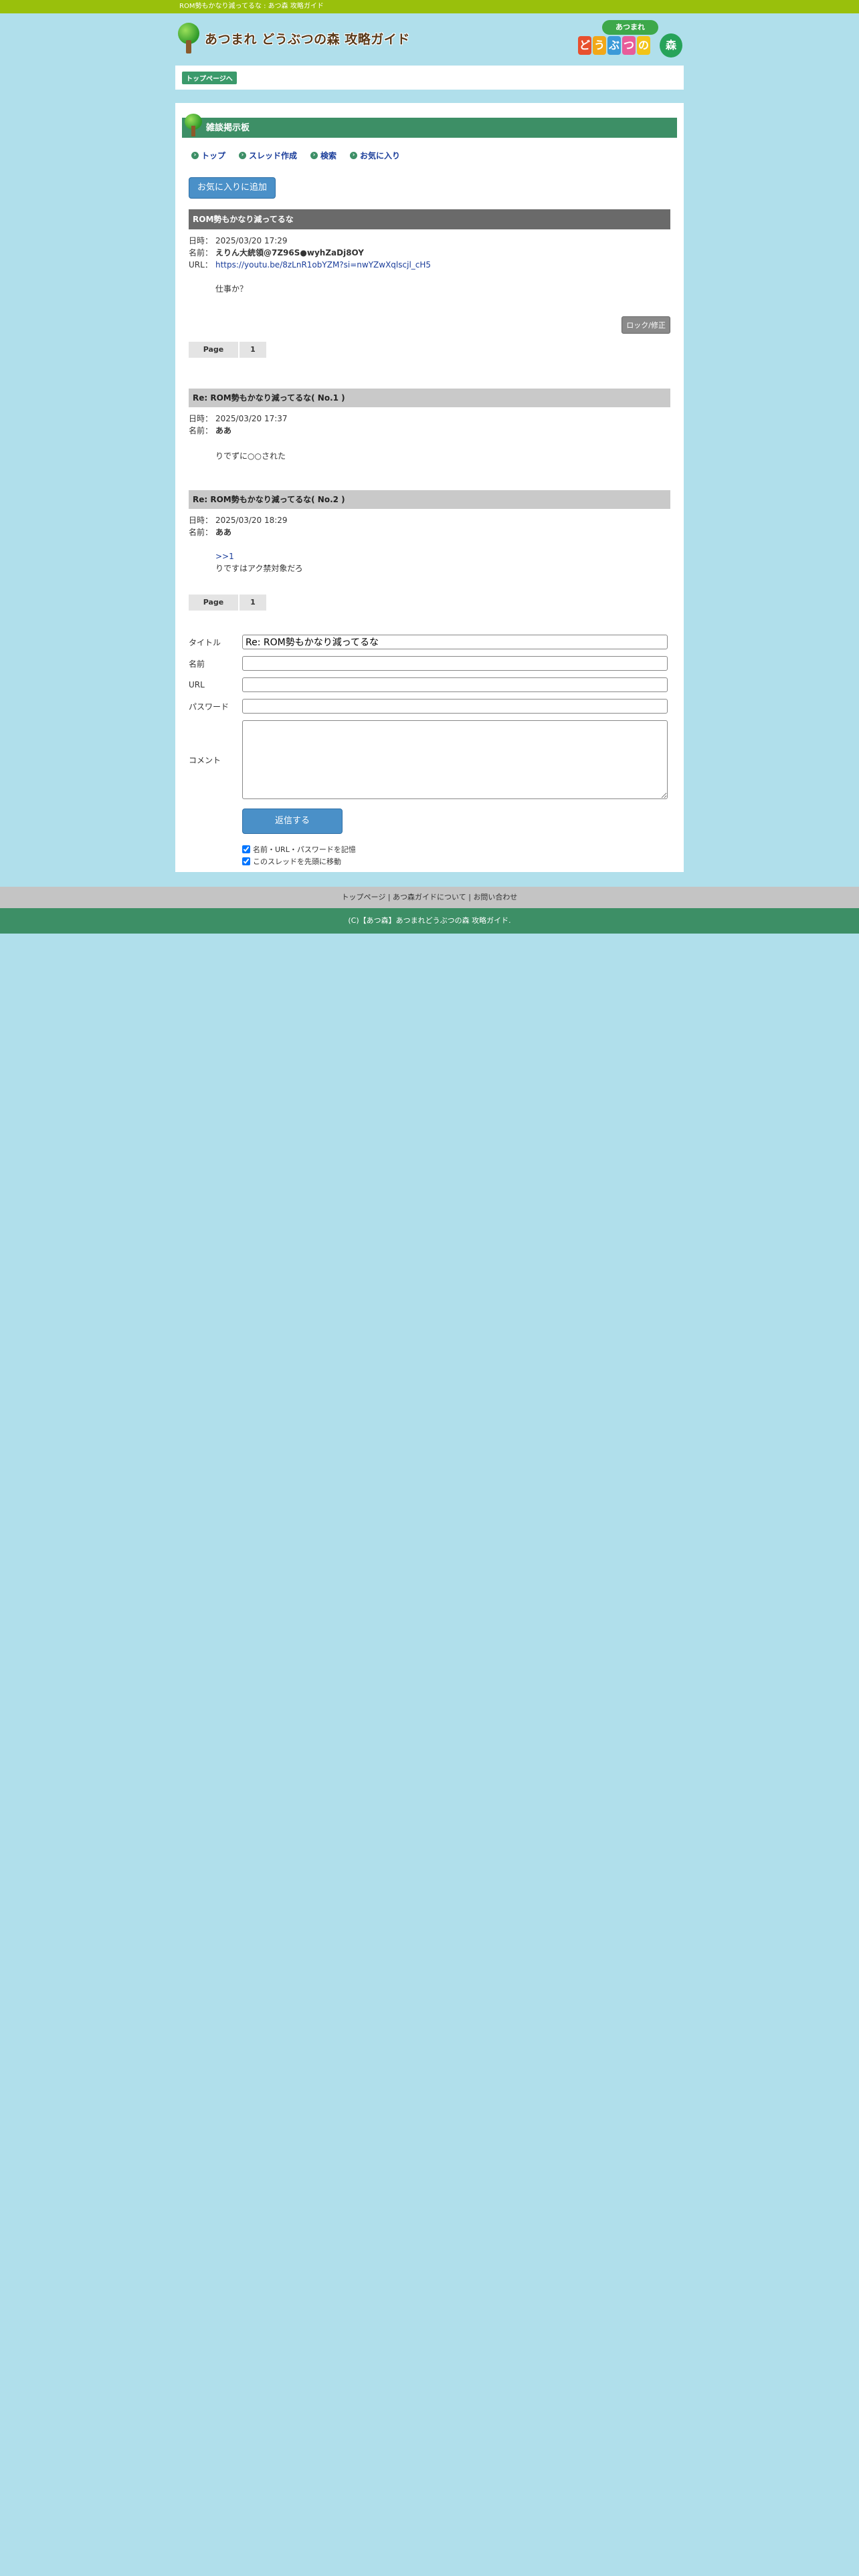 This screenshot has height=2576, width=859. What do you see at coordinates (209, 707) in the screenshot?
I see `password-label: パスワード` at bounding box center [209, 707].